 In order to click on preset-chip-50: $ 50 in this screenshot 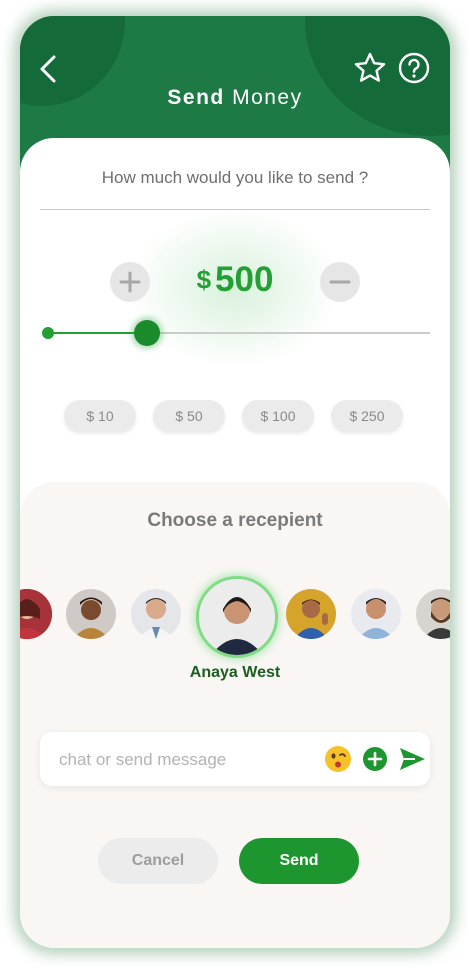, I will do `click(189, 416)`.